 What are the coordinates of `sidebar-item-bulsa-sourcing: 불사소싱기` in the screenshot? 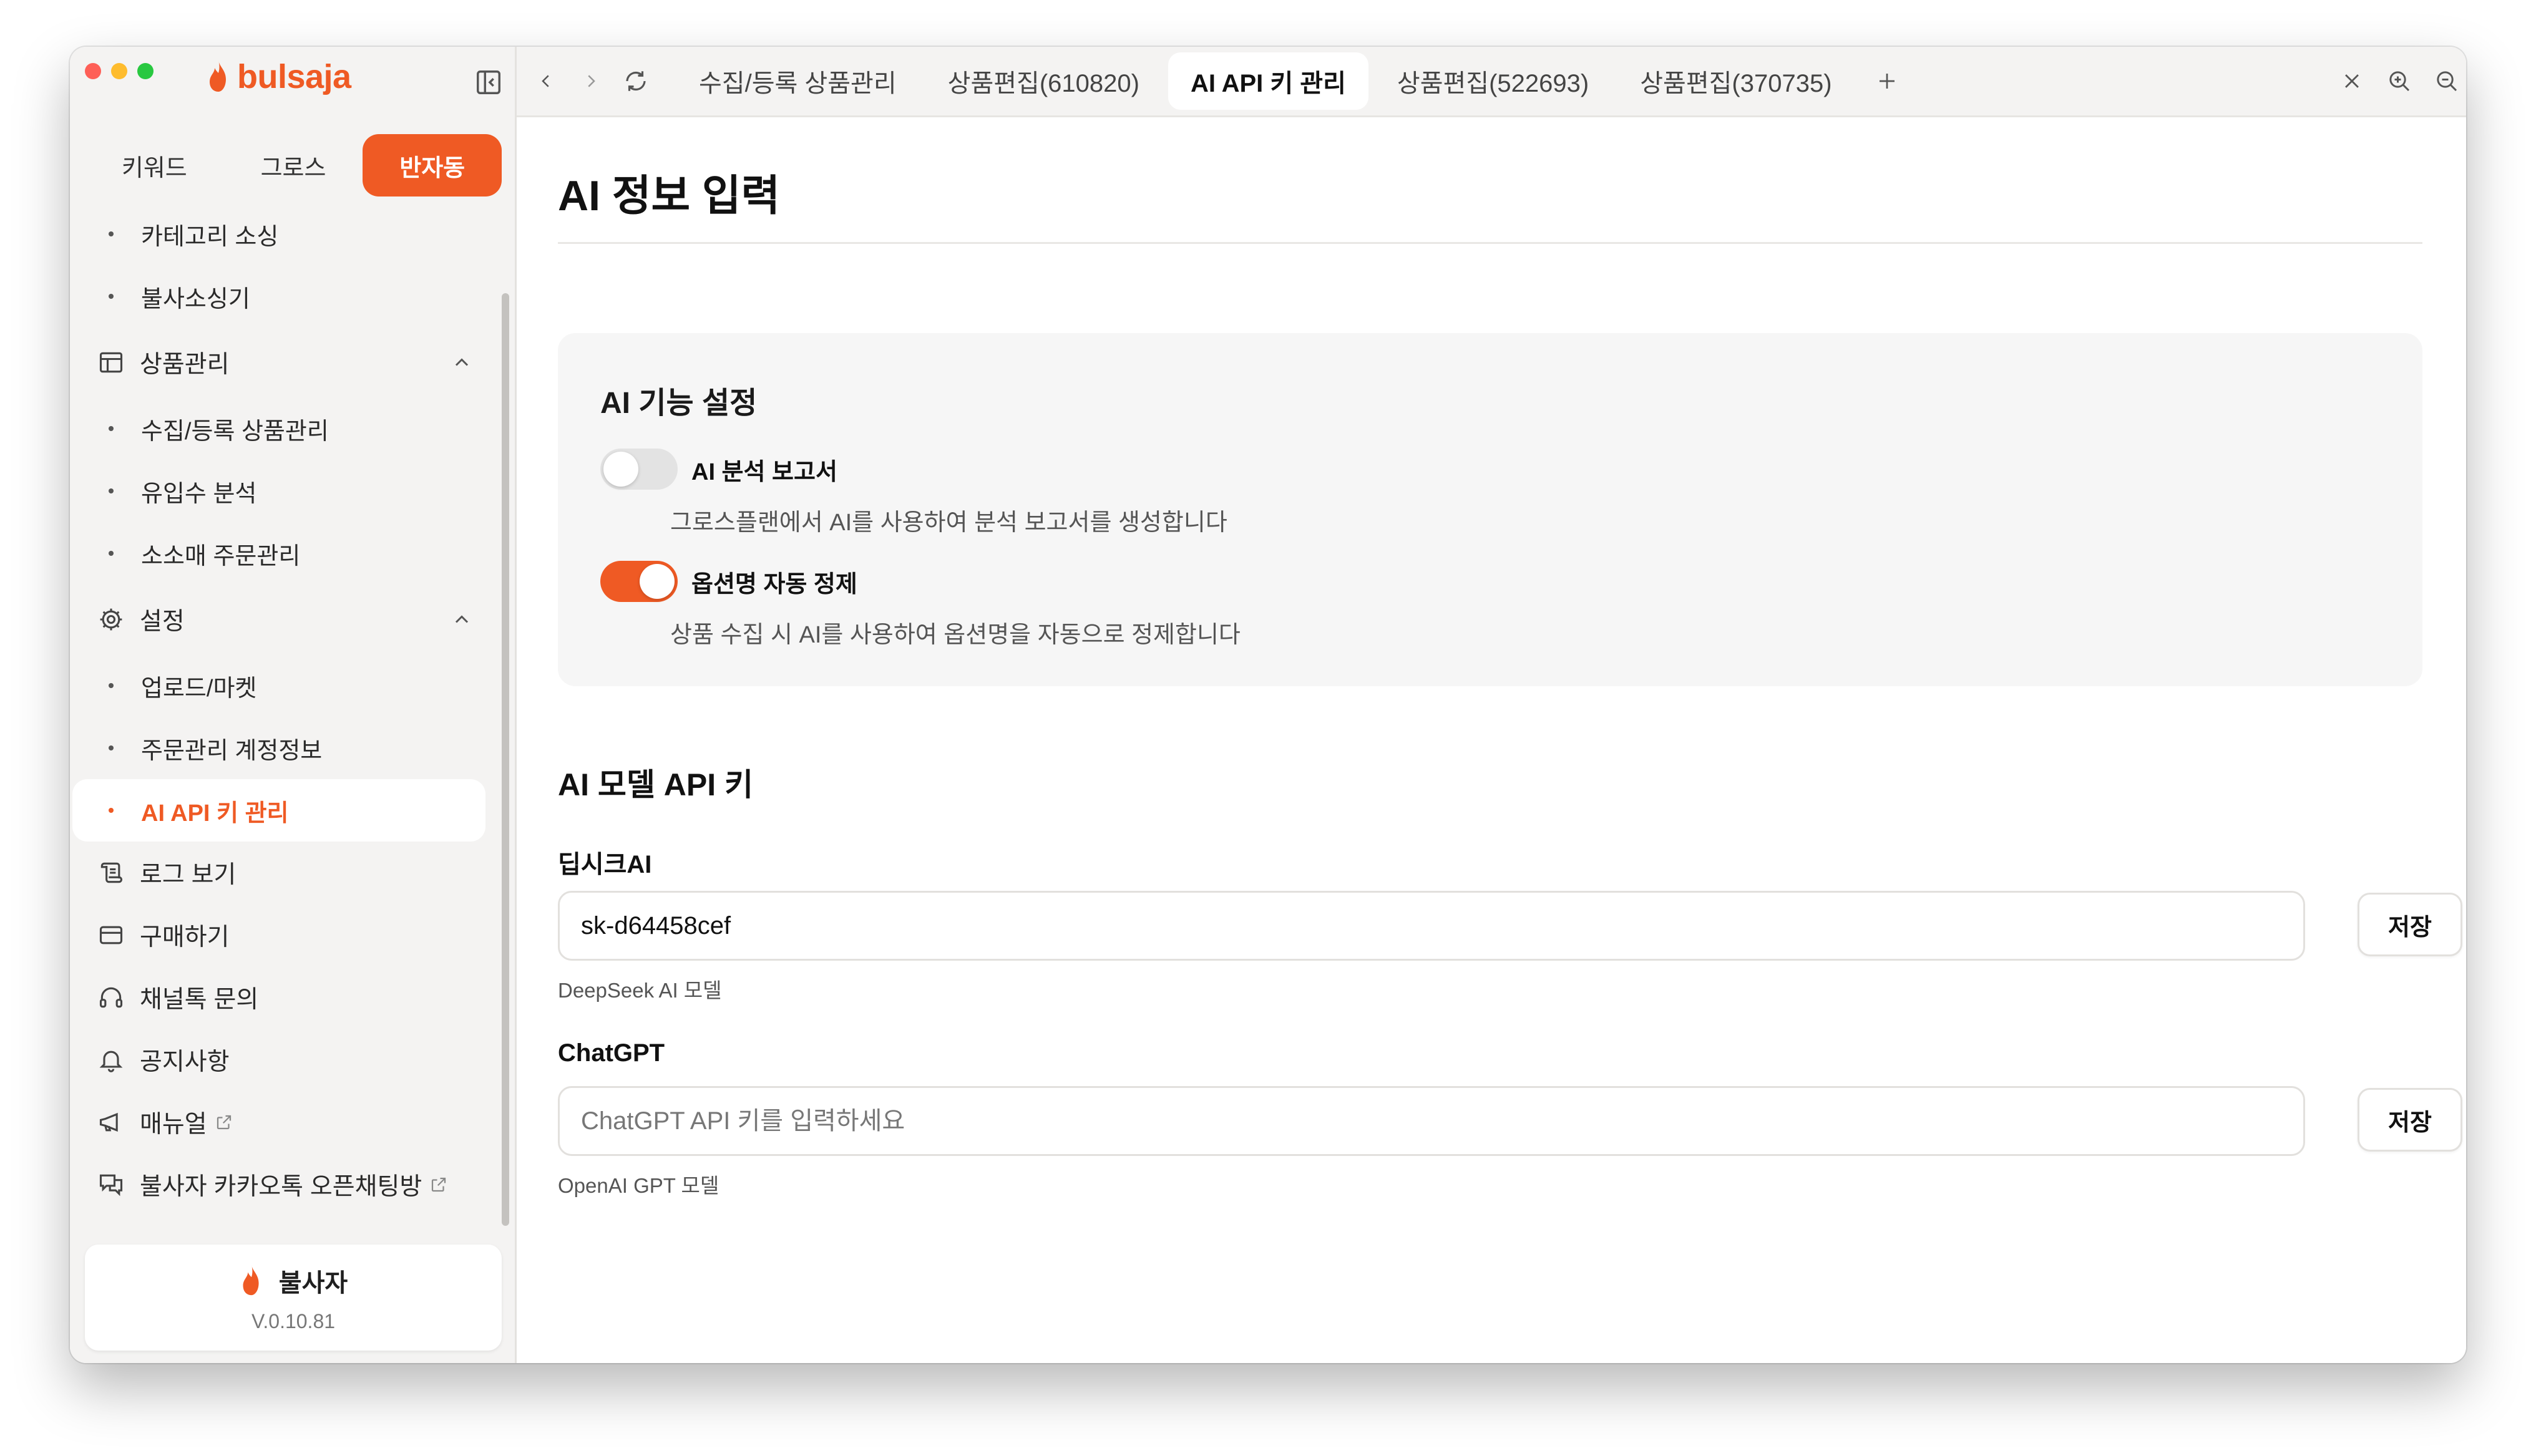 It's located at (278, 296).